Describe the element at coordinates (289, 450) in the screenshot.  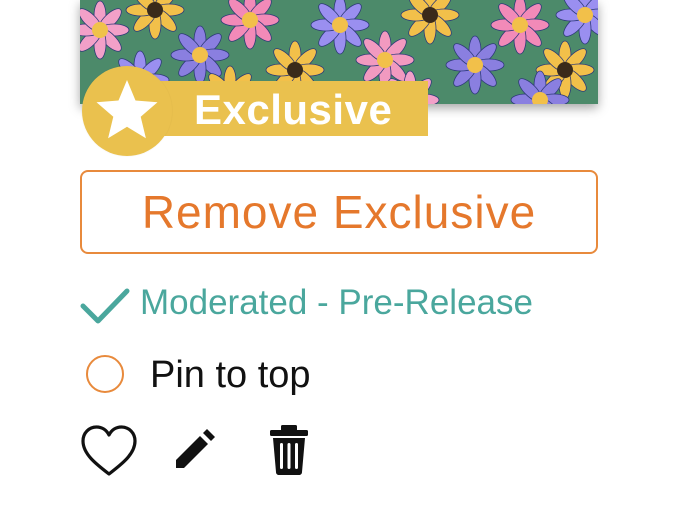
I see `trash-icon` at that location.